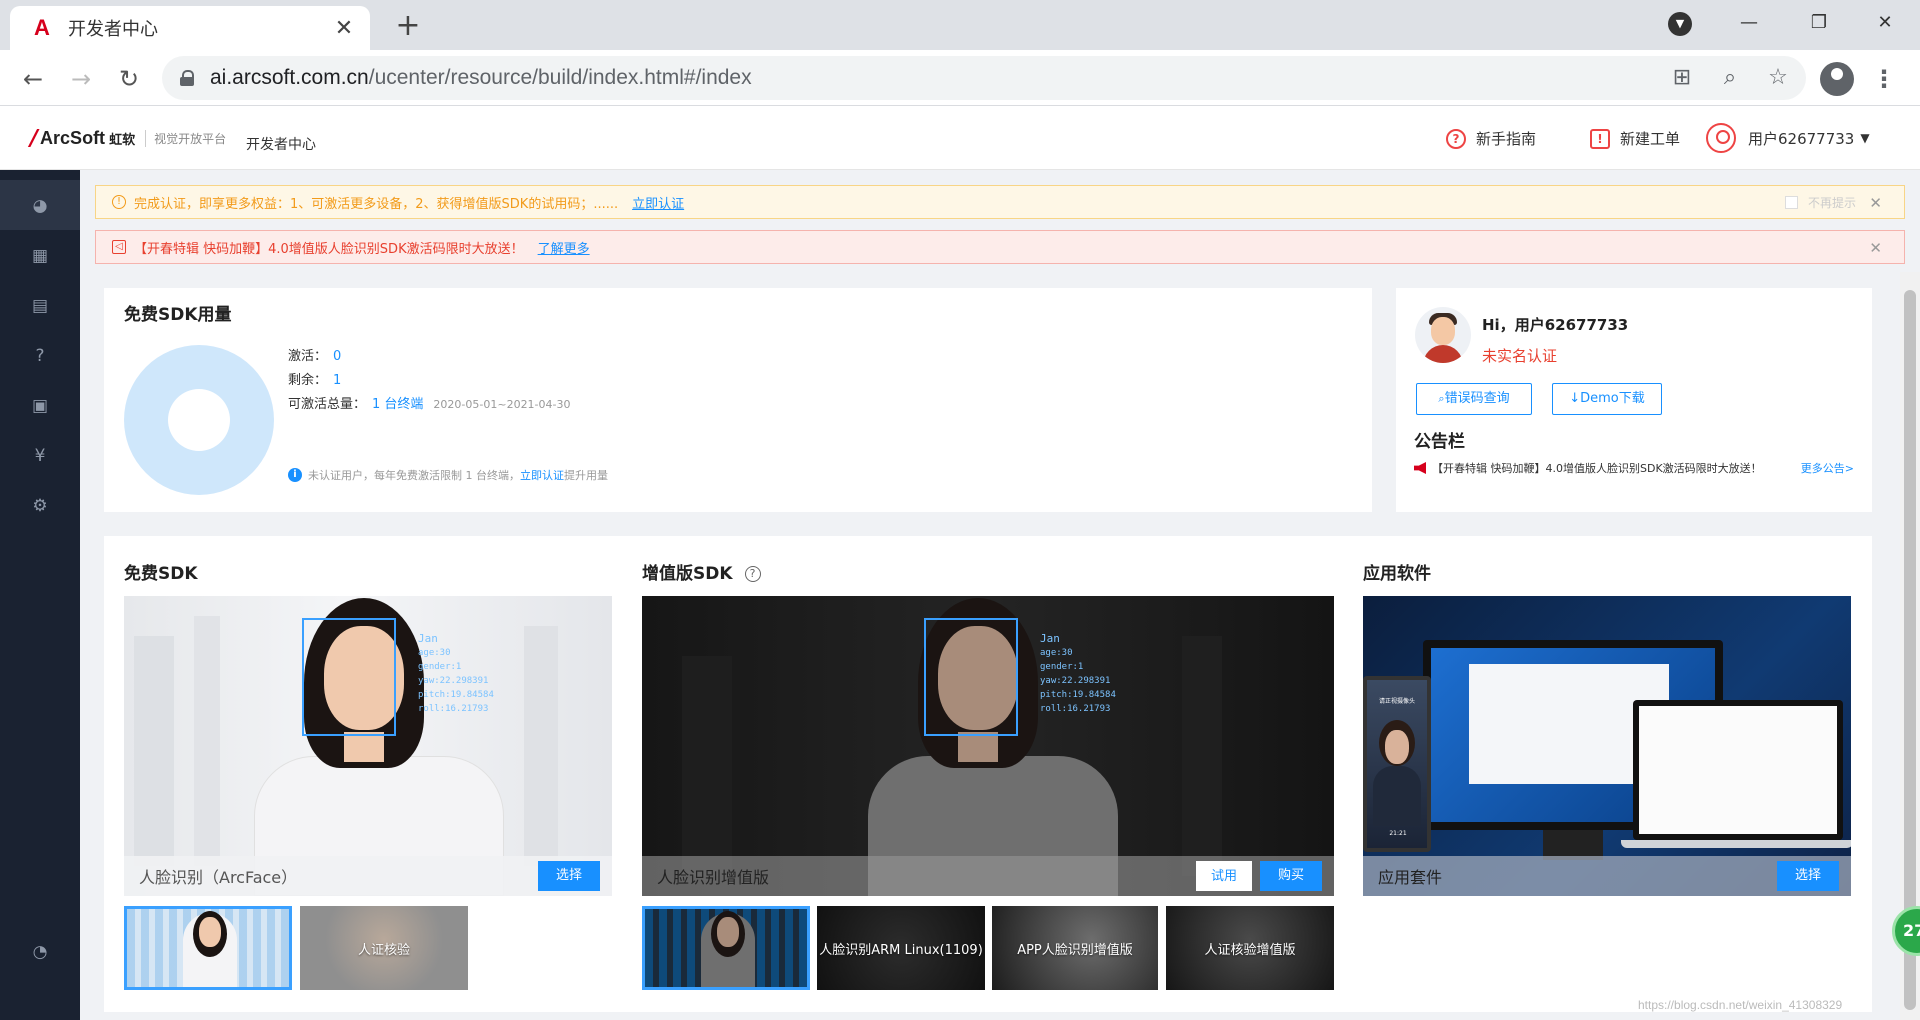 This screenshot has width=1920, height=1020. Describe the element at coordinates (713, 877) in the screenshot. I see `pro-sdk-label: 人脸识别增值版` at that location.